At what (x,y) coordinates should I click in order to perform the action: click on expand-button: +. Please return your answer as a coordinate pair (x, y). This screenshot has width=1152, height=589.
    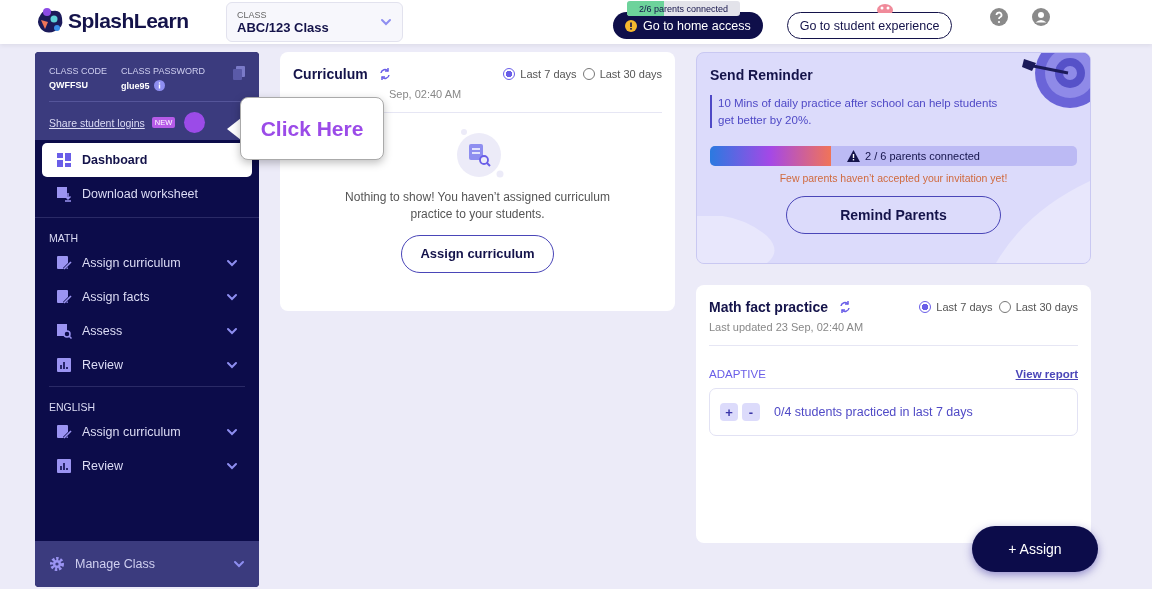
    Looking at the image, I should click on (729, 412).